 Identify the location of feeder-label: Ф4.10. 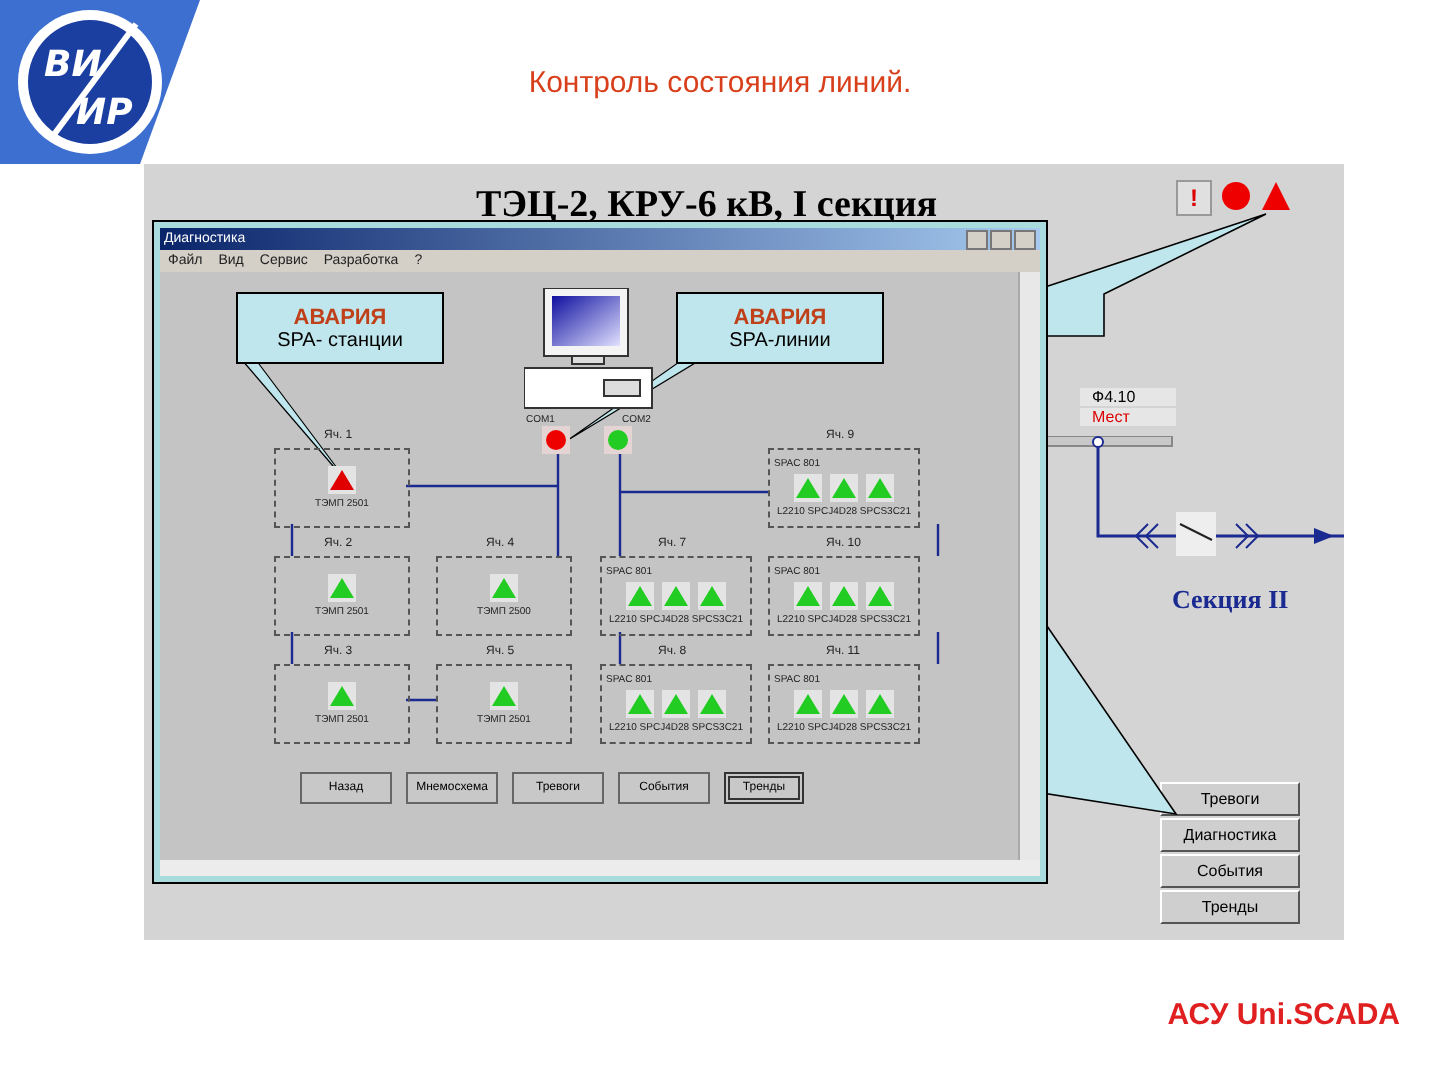
(1128, 397).